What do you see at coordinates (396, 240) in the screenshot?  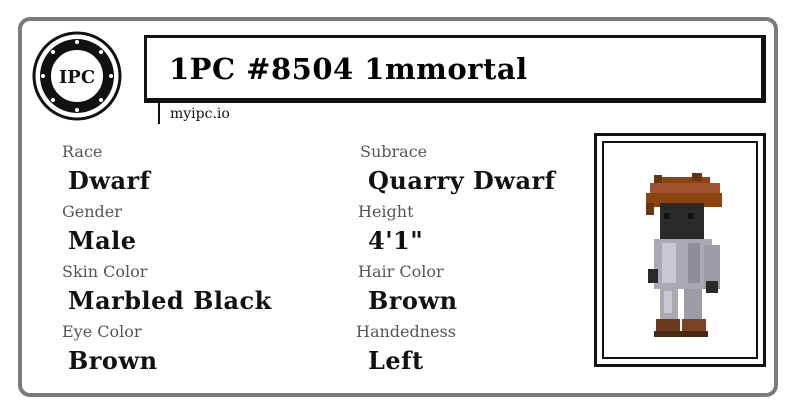 I see `height-value: 4'1"` at bounding box center [396, 240].